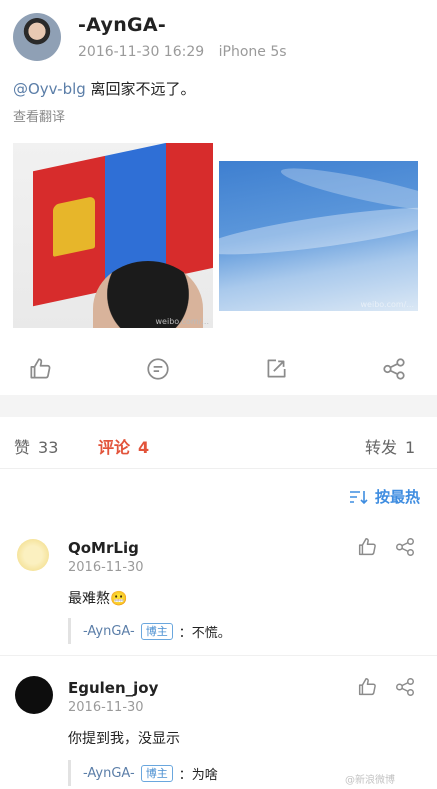 Image resolution: width=437 pixels, height=789 pixels. What do you see at coordinates (218, 406) in the screenshot?
I see `section-separator` at bounding box center [218, 406].